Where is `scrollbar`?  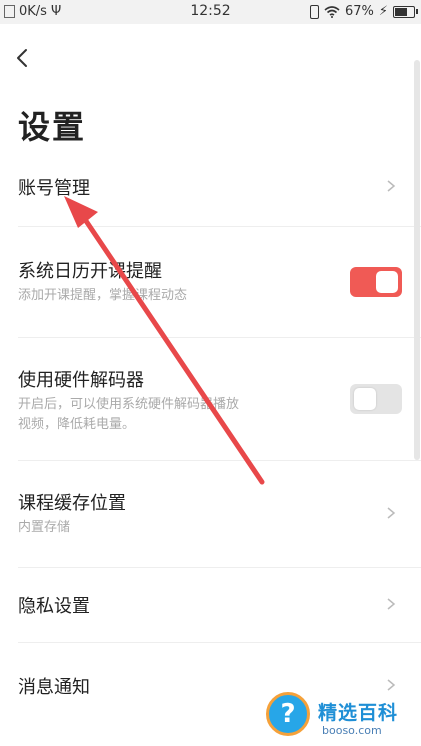
scrollbar is located at coordinates (417, 260).